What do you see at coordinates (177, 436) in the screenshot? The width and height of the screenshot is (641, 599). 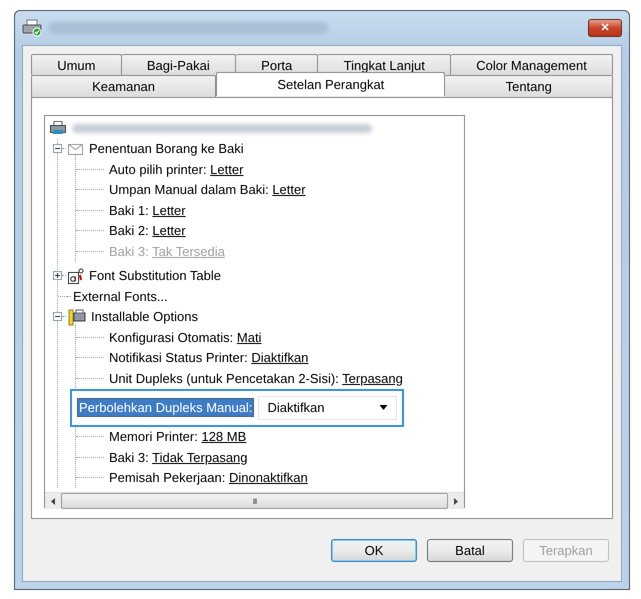 I see `tree-item: Memori Printer: 128 MB` at bounding box center [177, 436].